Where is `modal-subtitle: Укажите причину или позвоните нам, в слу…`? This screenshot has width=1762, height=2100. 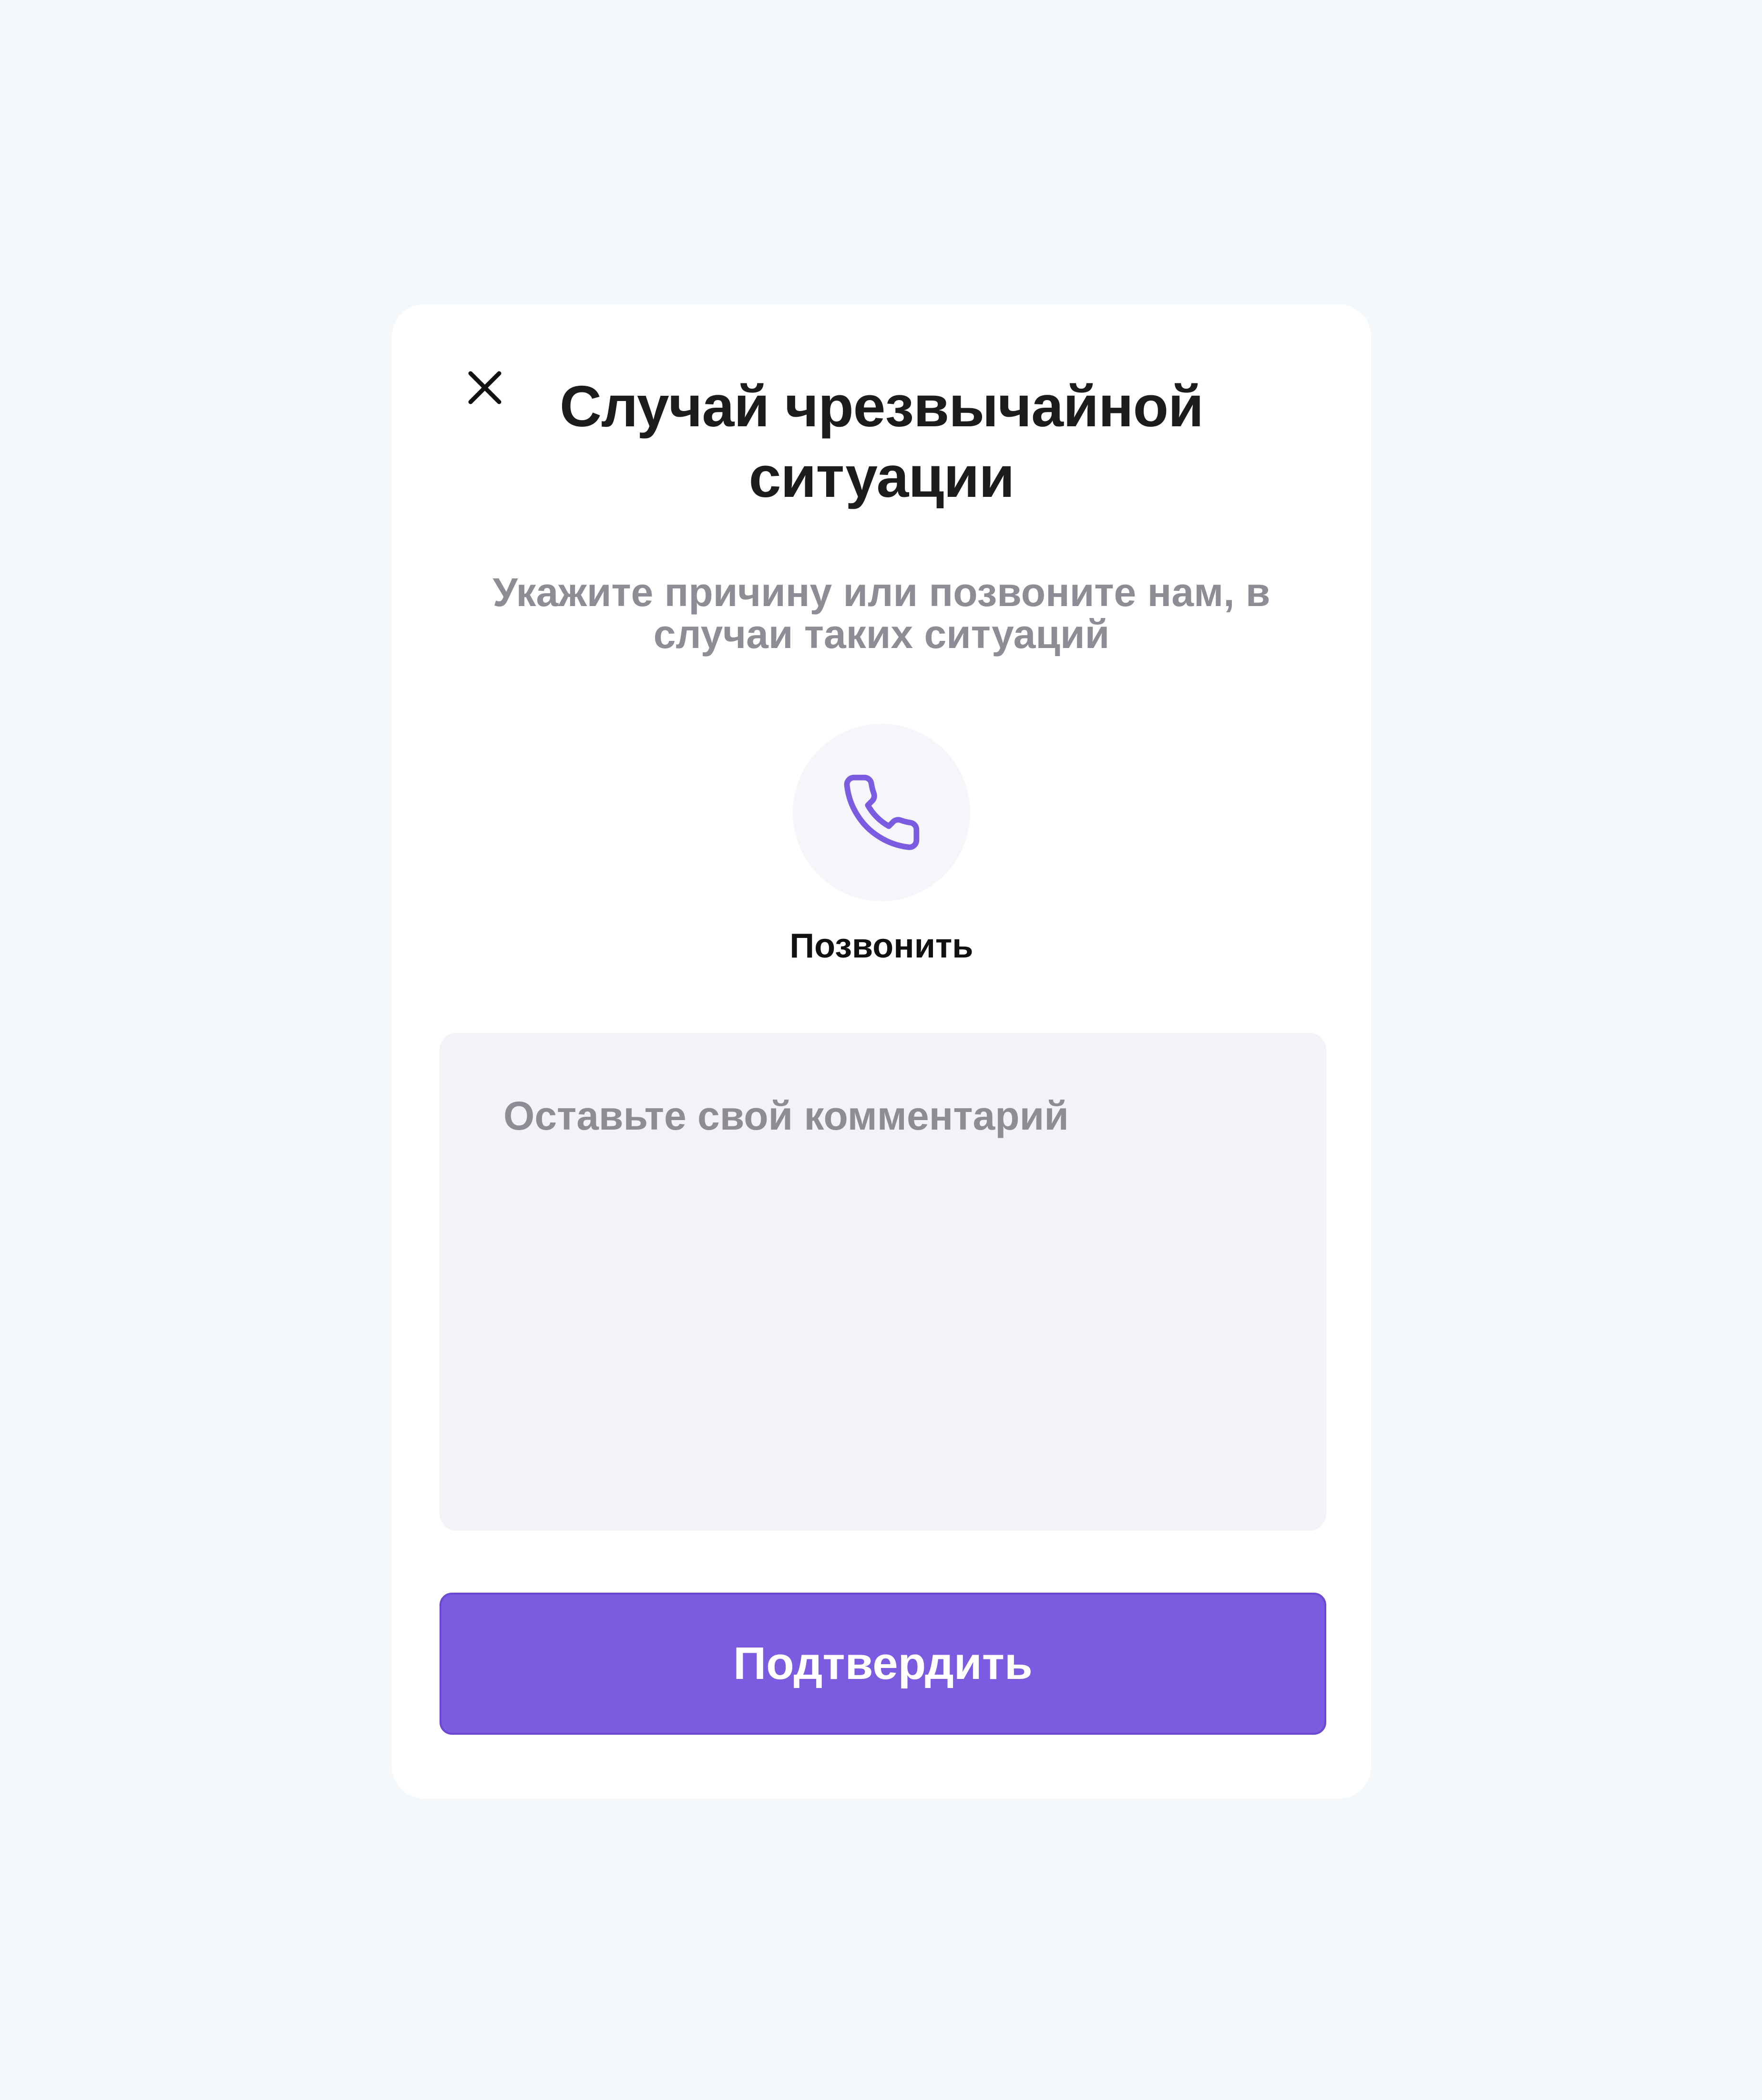
modal-subtitle: Укажите причину или позвоните нам, в слу… is located at coordinates (881, 613).